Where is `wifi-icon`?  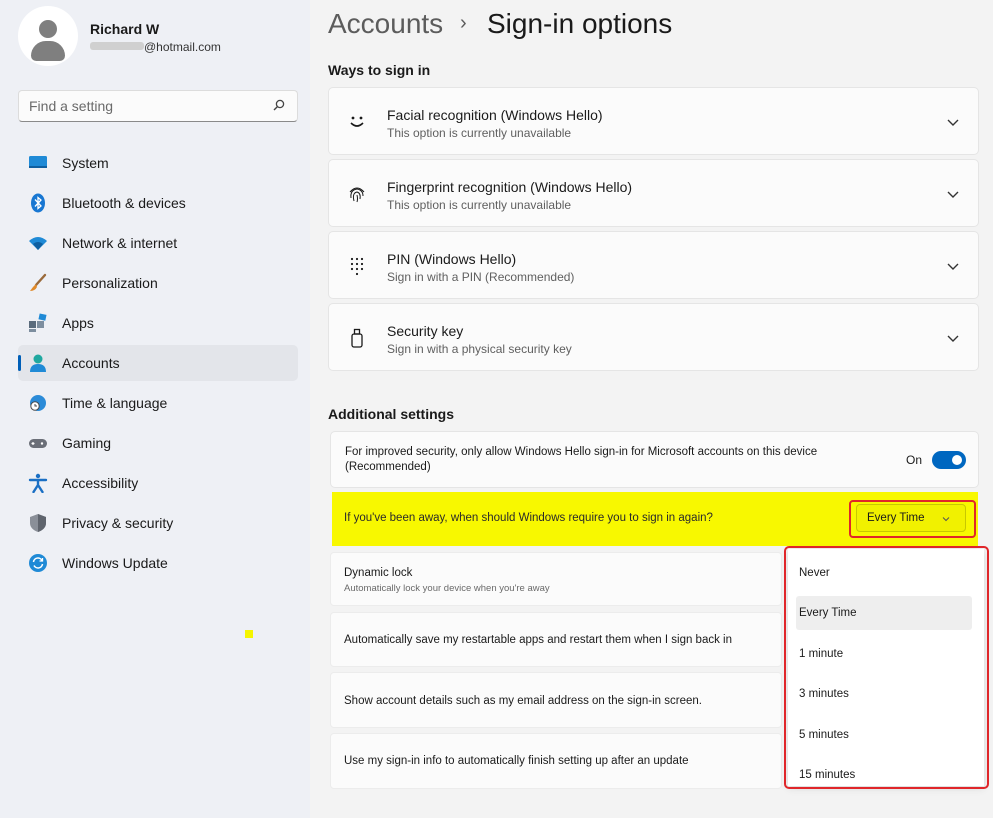
wifi-icon is located at coordinates (38, 243).